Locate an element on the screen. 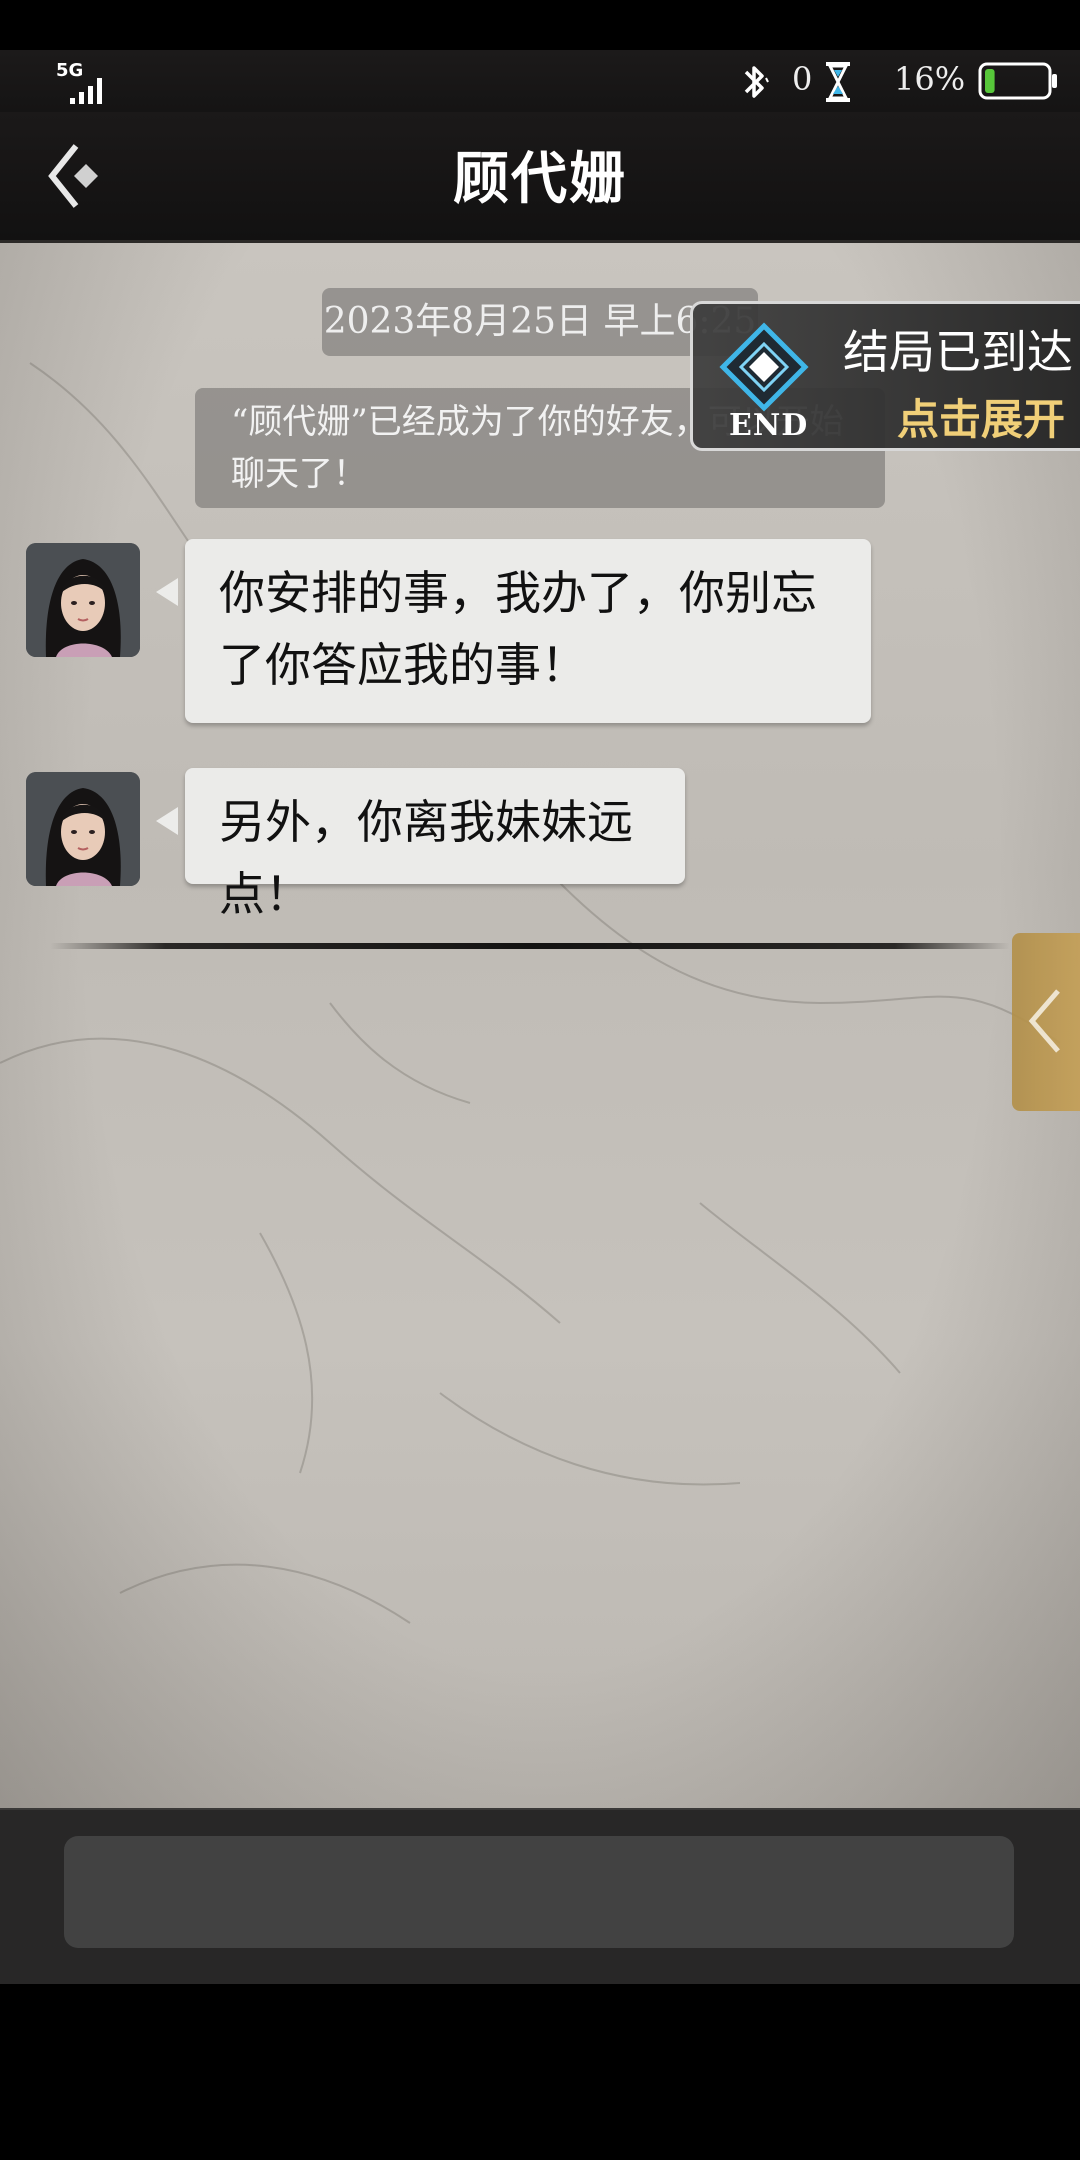  chat-header: 顾代姗 is located at coordinates (540, 177).